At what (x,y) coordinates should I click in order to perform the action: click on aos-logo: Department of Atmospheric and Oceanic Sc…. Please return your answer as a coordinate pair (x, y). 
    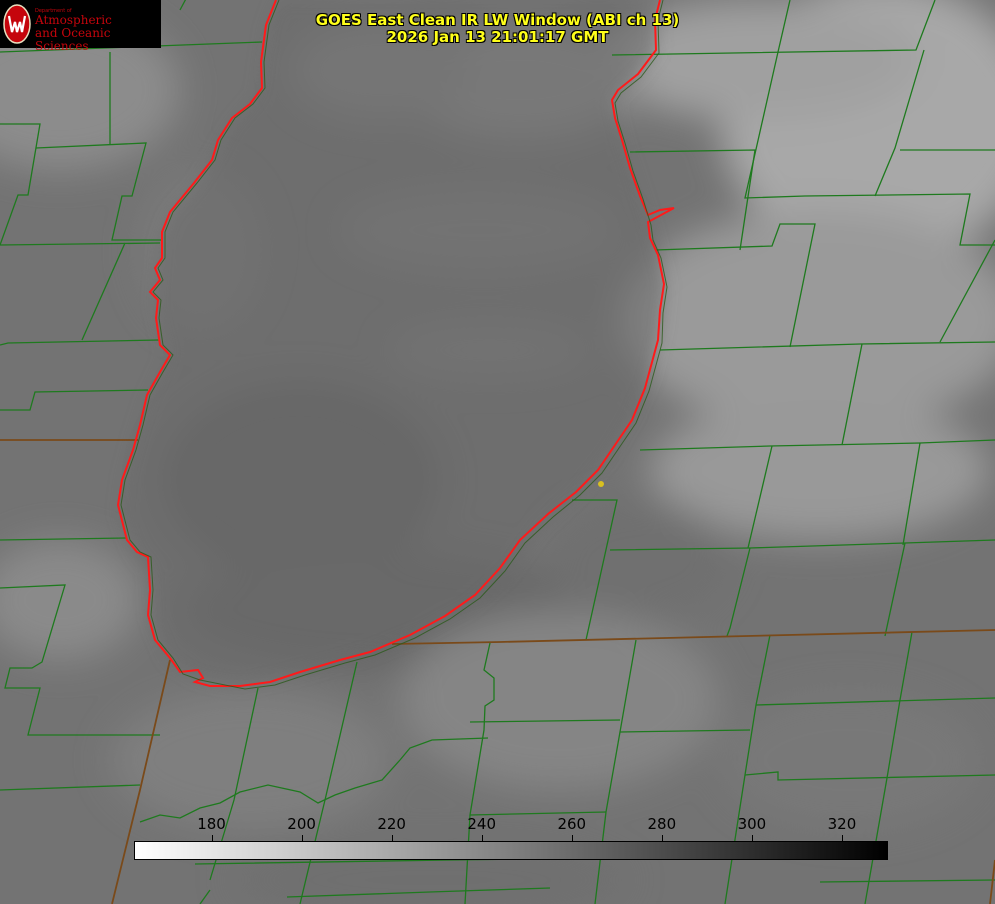
    Looking at the image, I should click on (80, 26).